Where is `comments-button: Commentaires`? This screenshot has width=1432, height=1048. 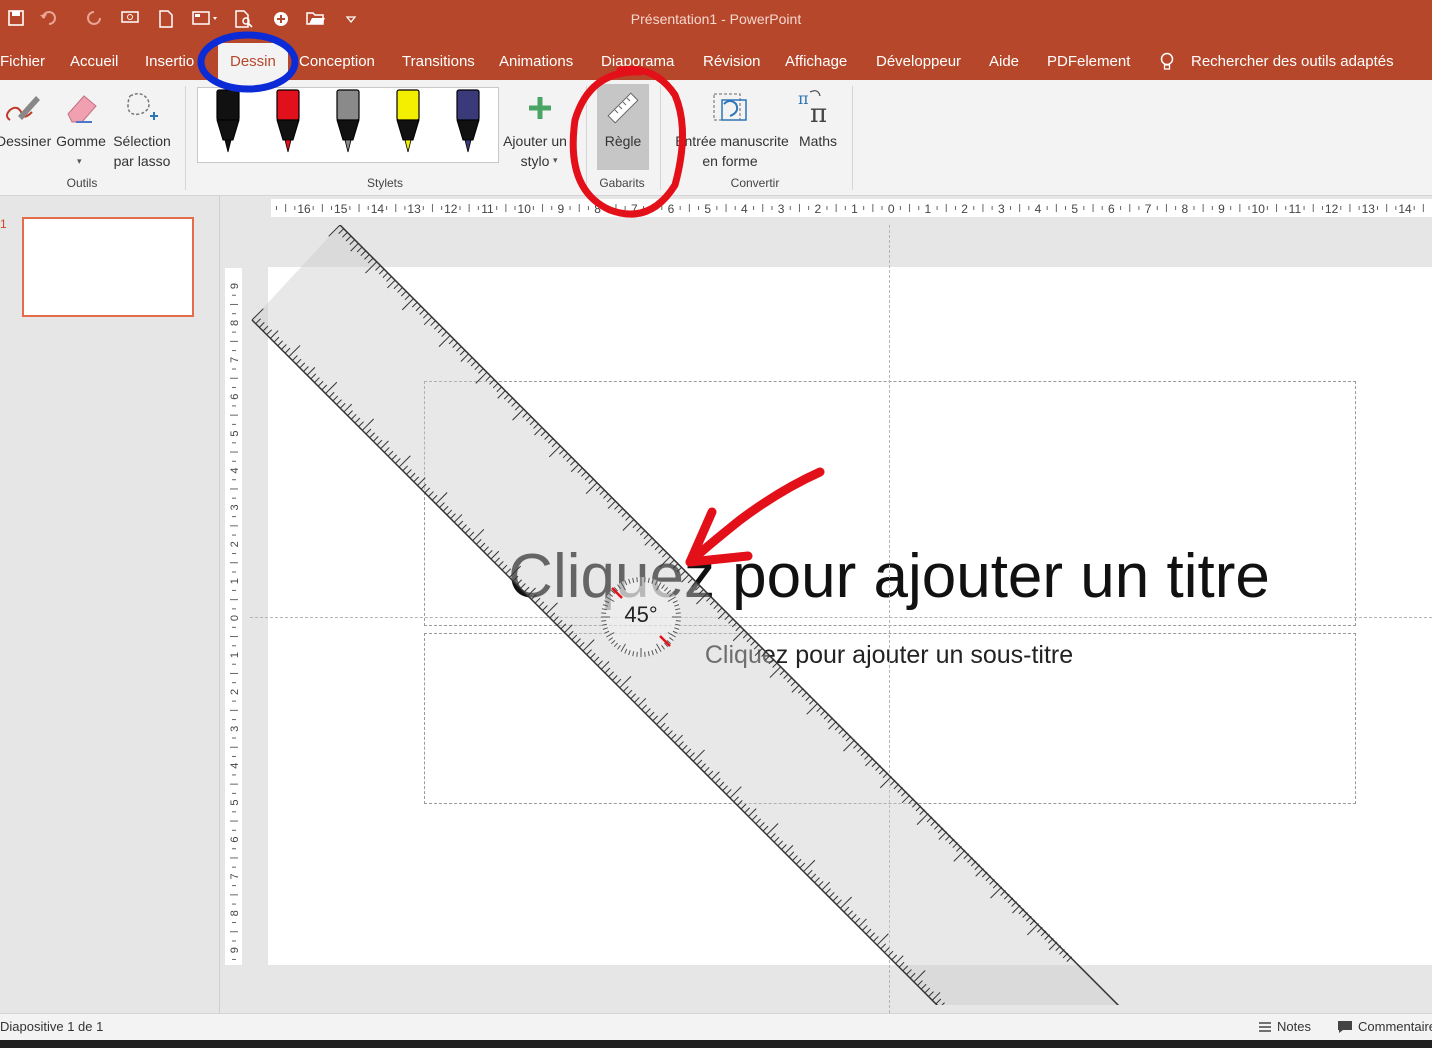 comments-button: Commentaires is located at coordinates (1395, 1026).